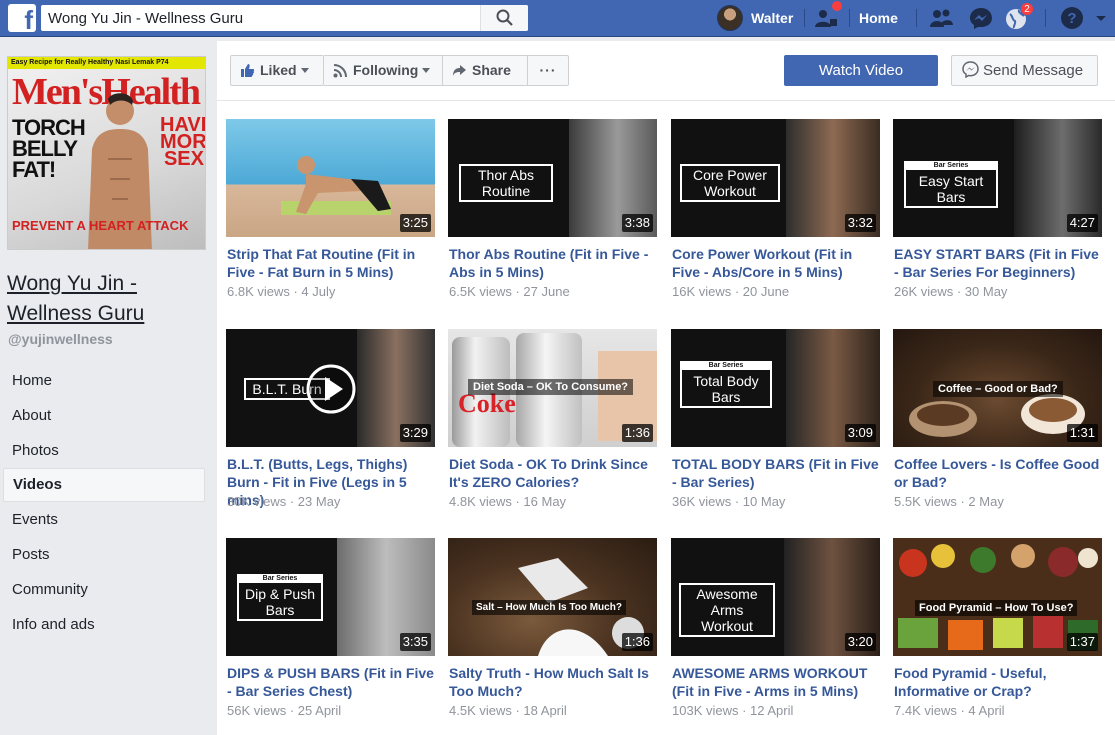 Image resolution: width=1115 pixels, height=735 pixels. What do you see at coordinates (772, 18) in the screenshot?
I see `user-profile-link: Walter` at bounding box center [772, 18].